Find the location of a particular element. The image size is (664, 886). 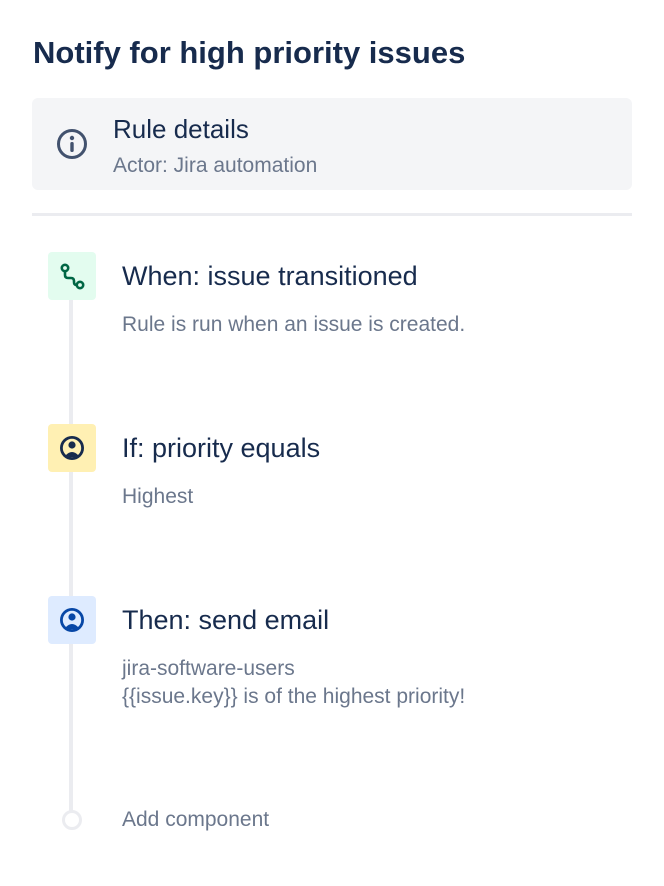

trigger-step-icon is located at coordinates (72, 276).